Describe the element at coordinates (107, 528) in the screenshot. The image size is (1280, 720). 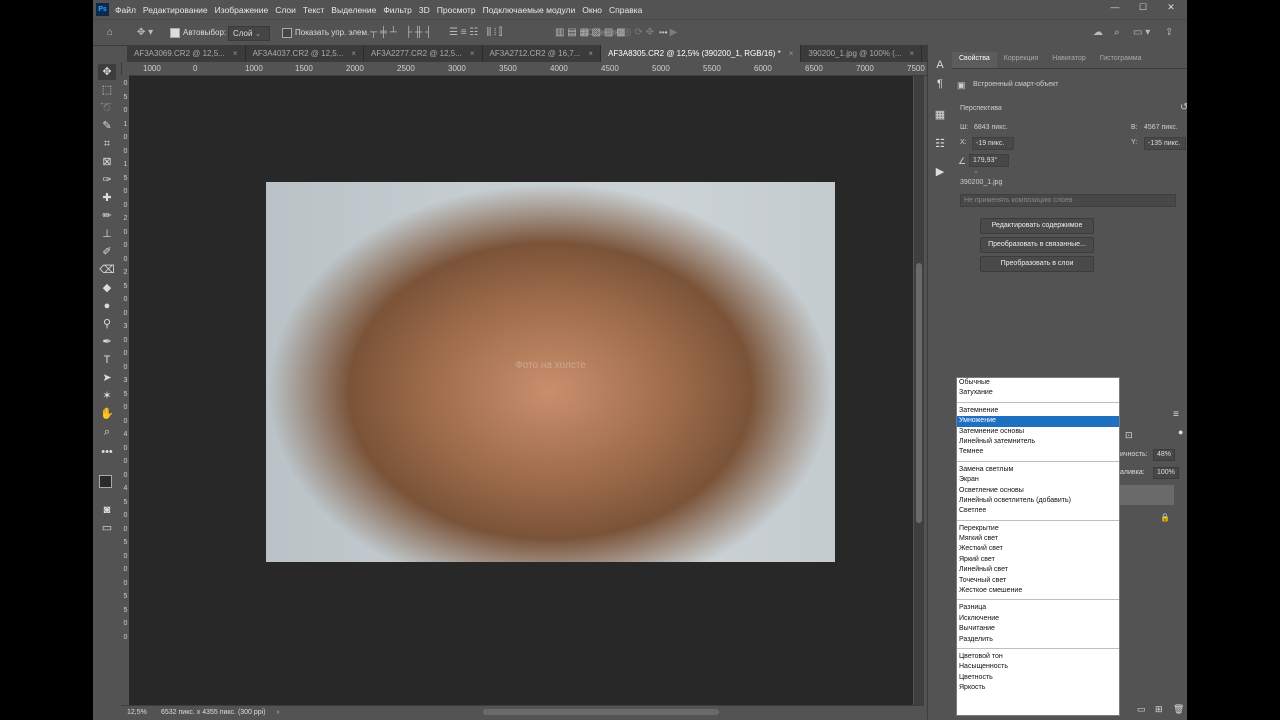
I see `screen-mode-icon: ▭` at that location.